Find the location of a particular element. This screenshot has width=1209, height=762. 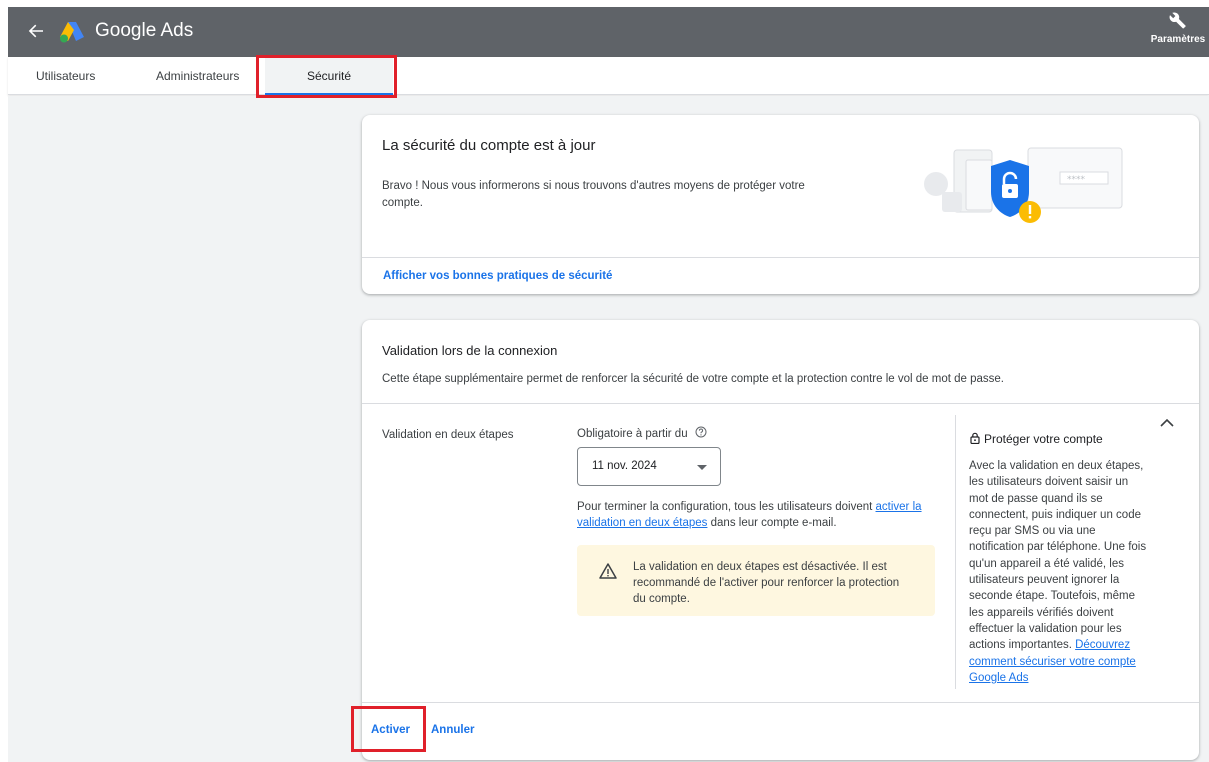

date-dropdown: 11 nov. 2024 is located at coordinates (649, 466).